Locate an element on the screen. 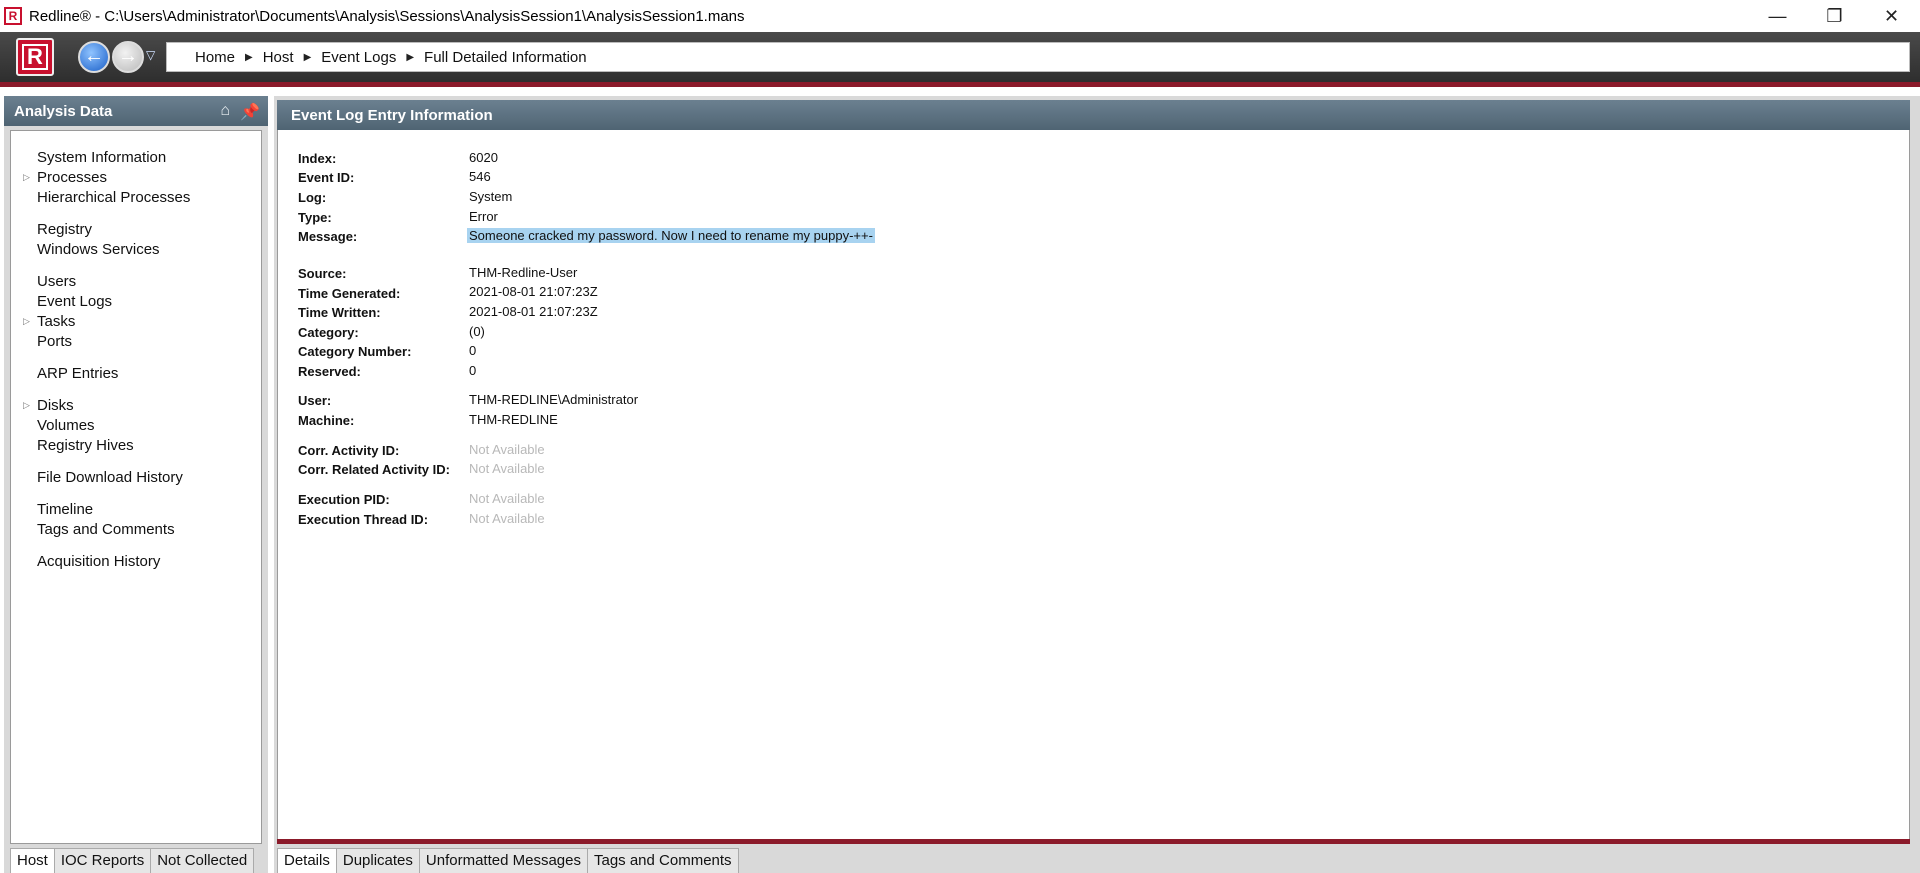 The width and height of the screenshot is (1920, 873). field-label-time-written: Time Written: is located at coordinates (339, 312).